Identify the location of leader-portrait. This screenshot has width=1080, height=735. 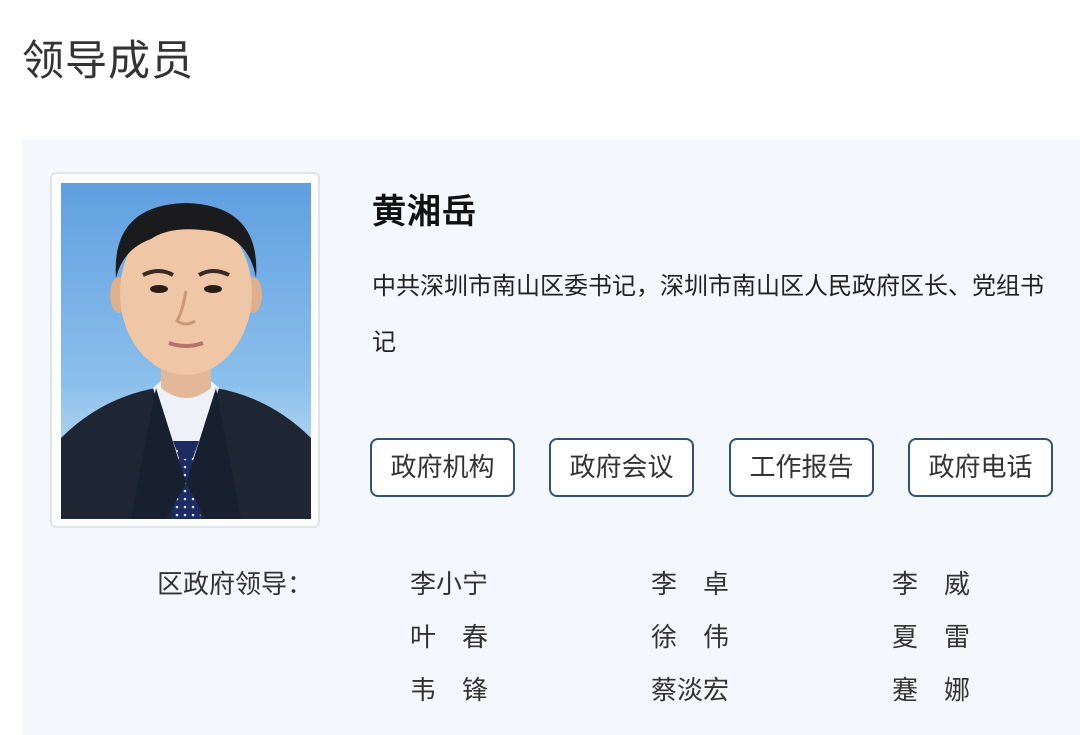
(186, 351).